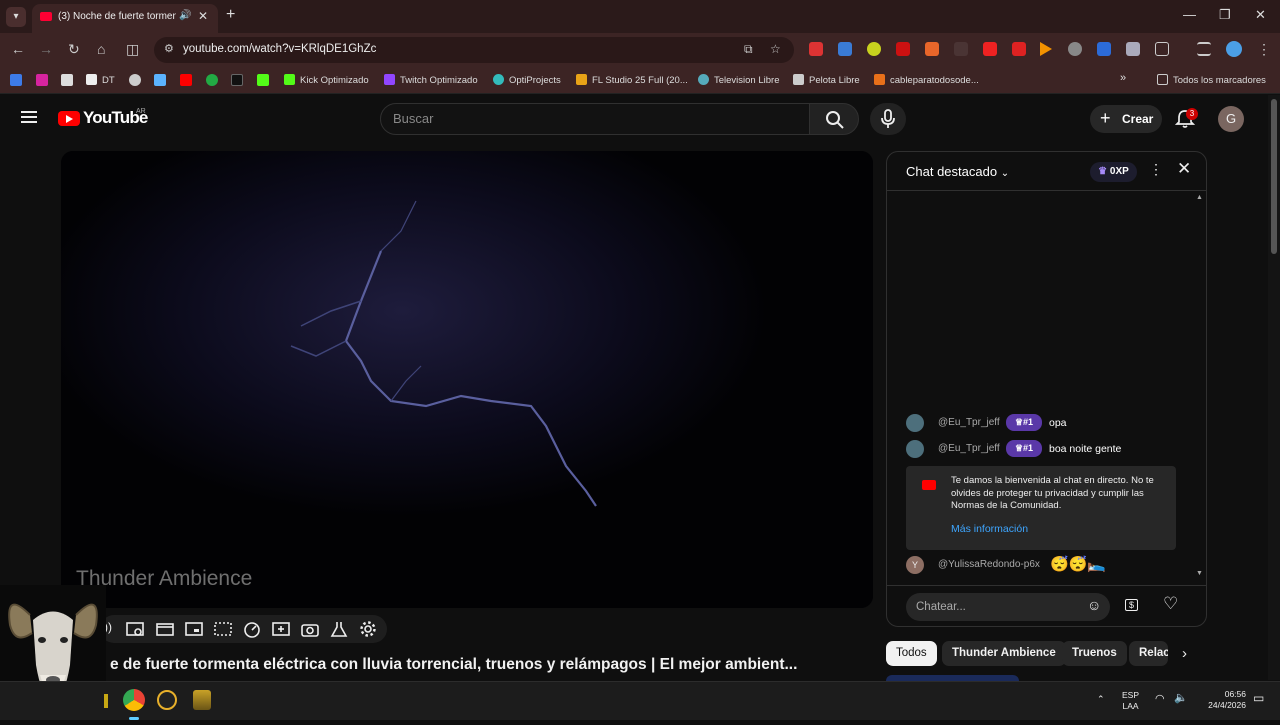  Describe the element at coordinates (1204, 49) in the screenshot. I see `media-controls-icon` at that location.